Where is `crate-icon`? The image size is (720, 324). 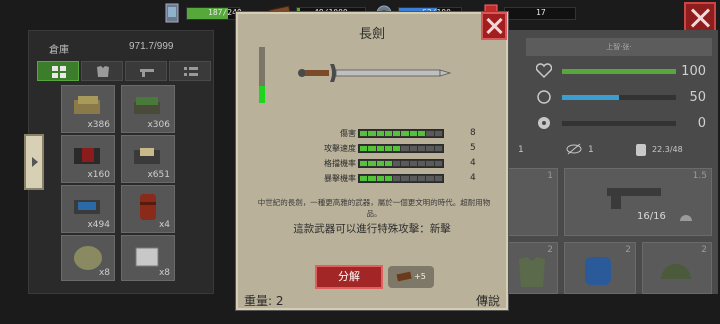 crate-icon is located at coordinates (147, 257).